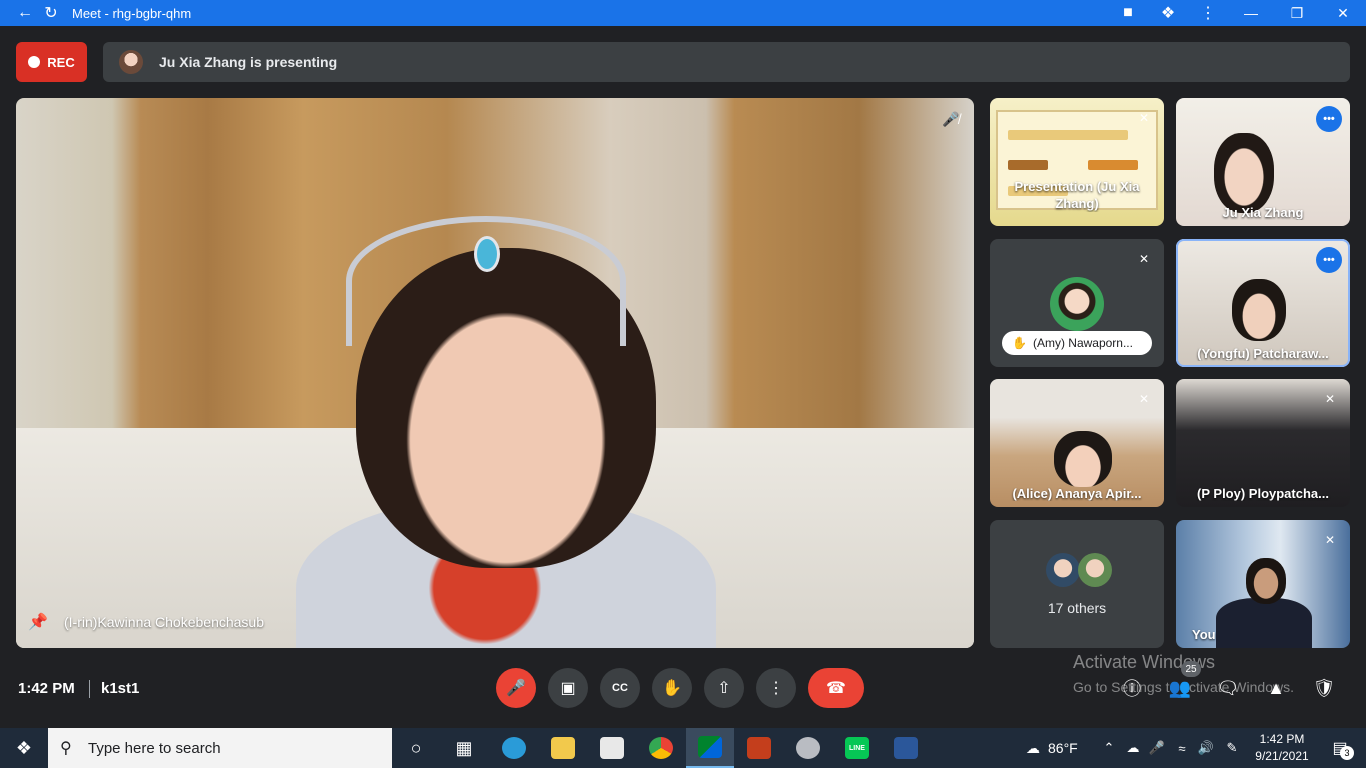 This screenshot has height=768, width=1366. Describe the element at coordinates (1263, 584) in the screenshot. I see `tile-self: ✕ You` at that location.